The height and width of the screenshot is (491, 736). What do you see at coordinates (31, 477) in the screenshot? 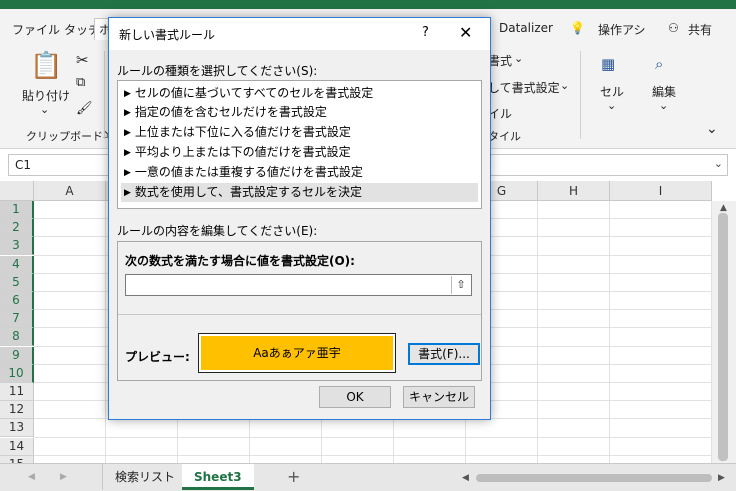
I see `prev-sheet-icon: ◀` at bounding box center [31, 477].